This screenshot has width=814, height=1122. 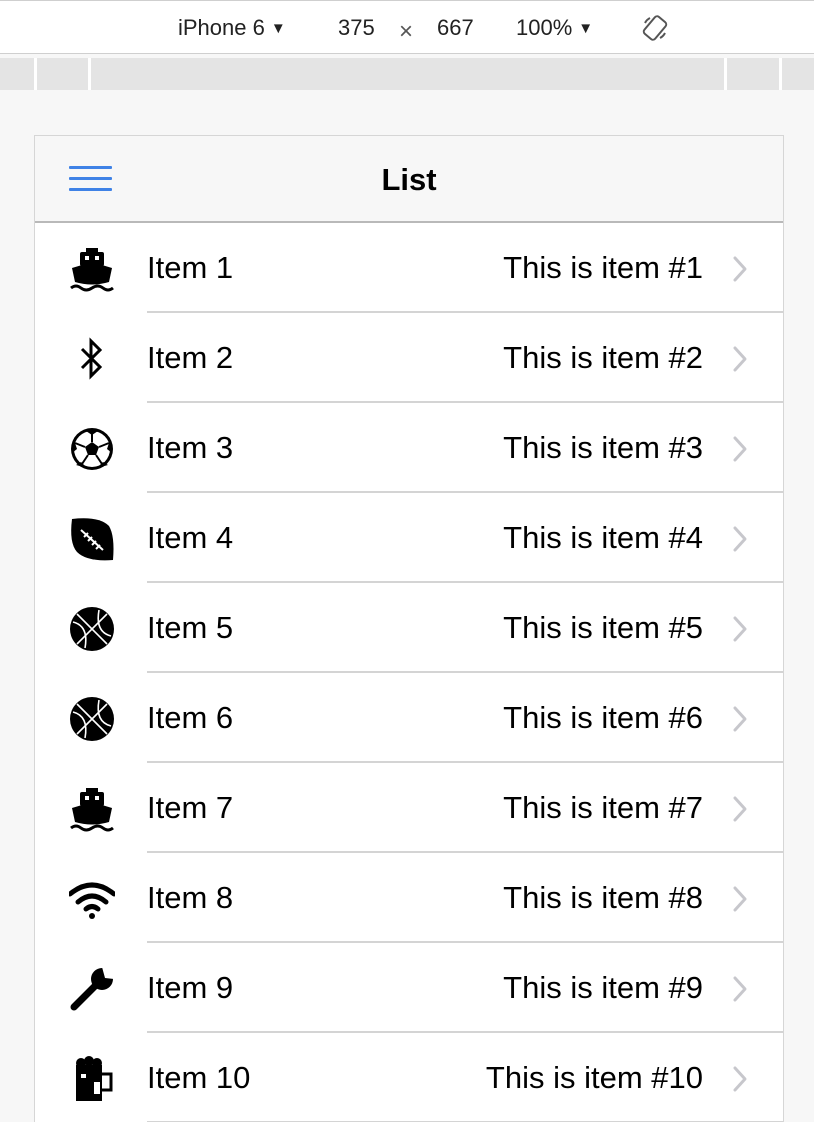 What do you see at coordinates (190, 987) in the screenshot?
I see `item-label: Item 9` at bounding box center [190, 987].